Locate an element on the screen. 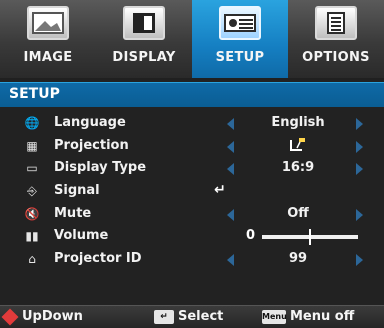 The image size is (384, 328). menu-item-value: 99 is located at coordinates (298, 258).